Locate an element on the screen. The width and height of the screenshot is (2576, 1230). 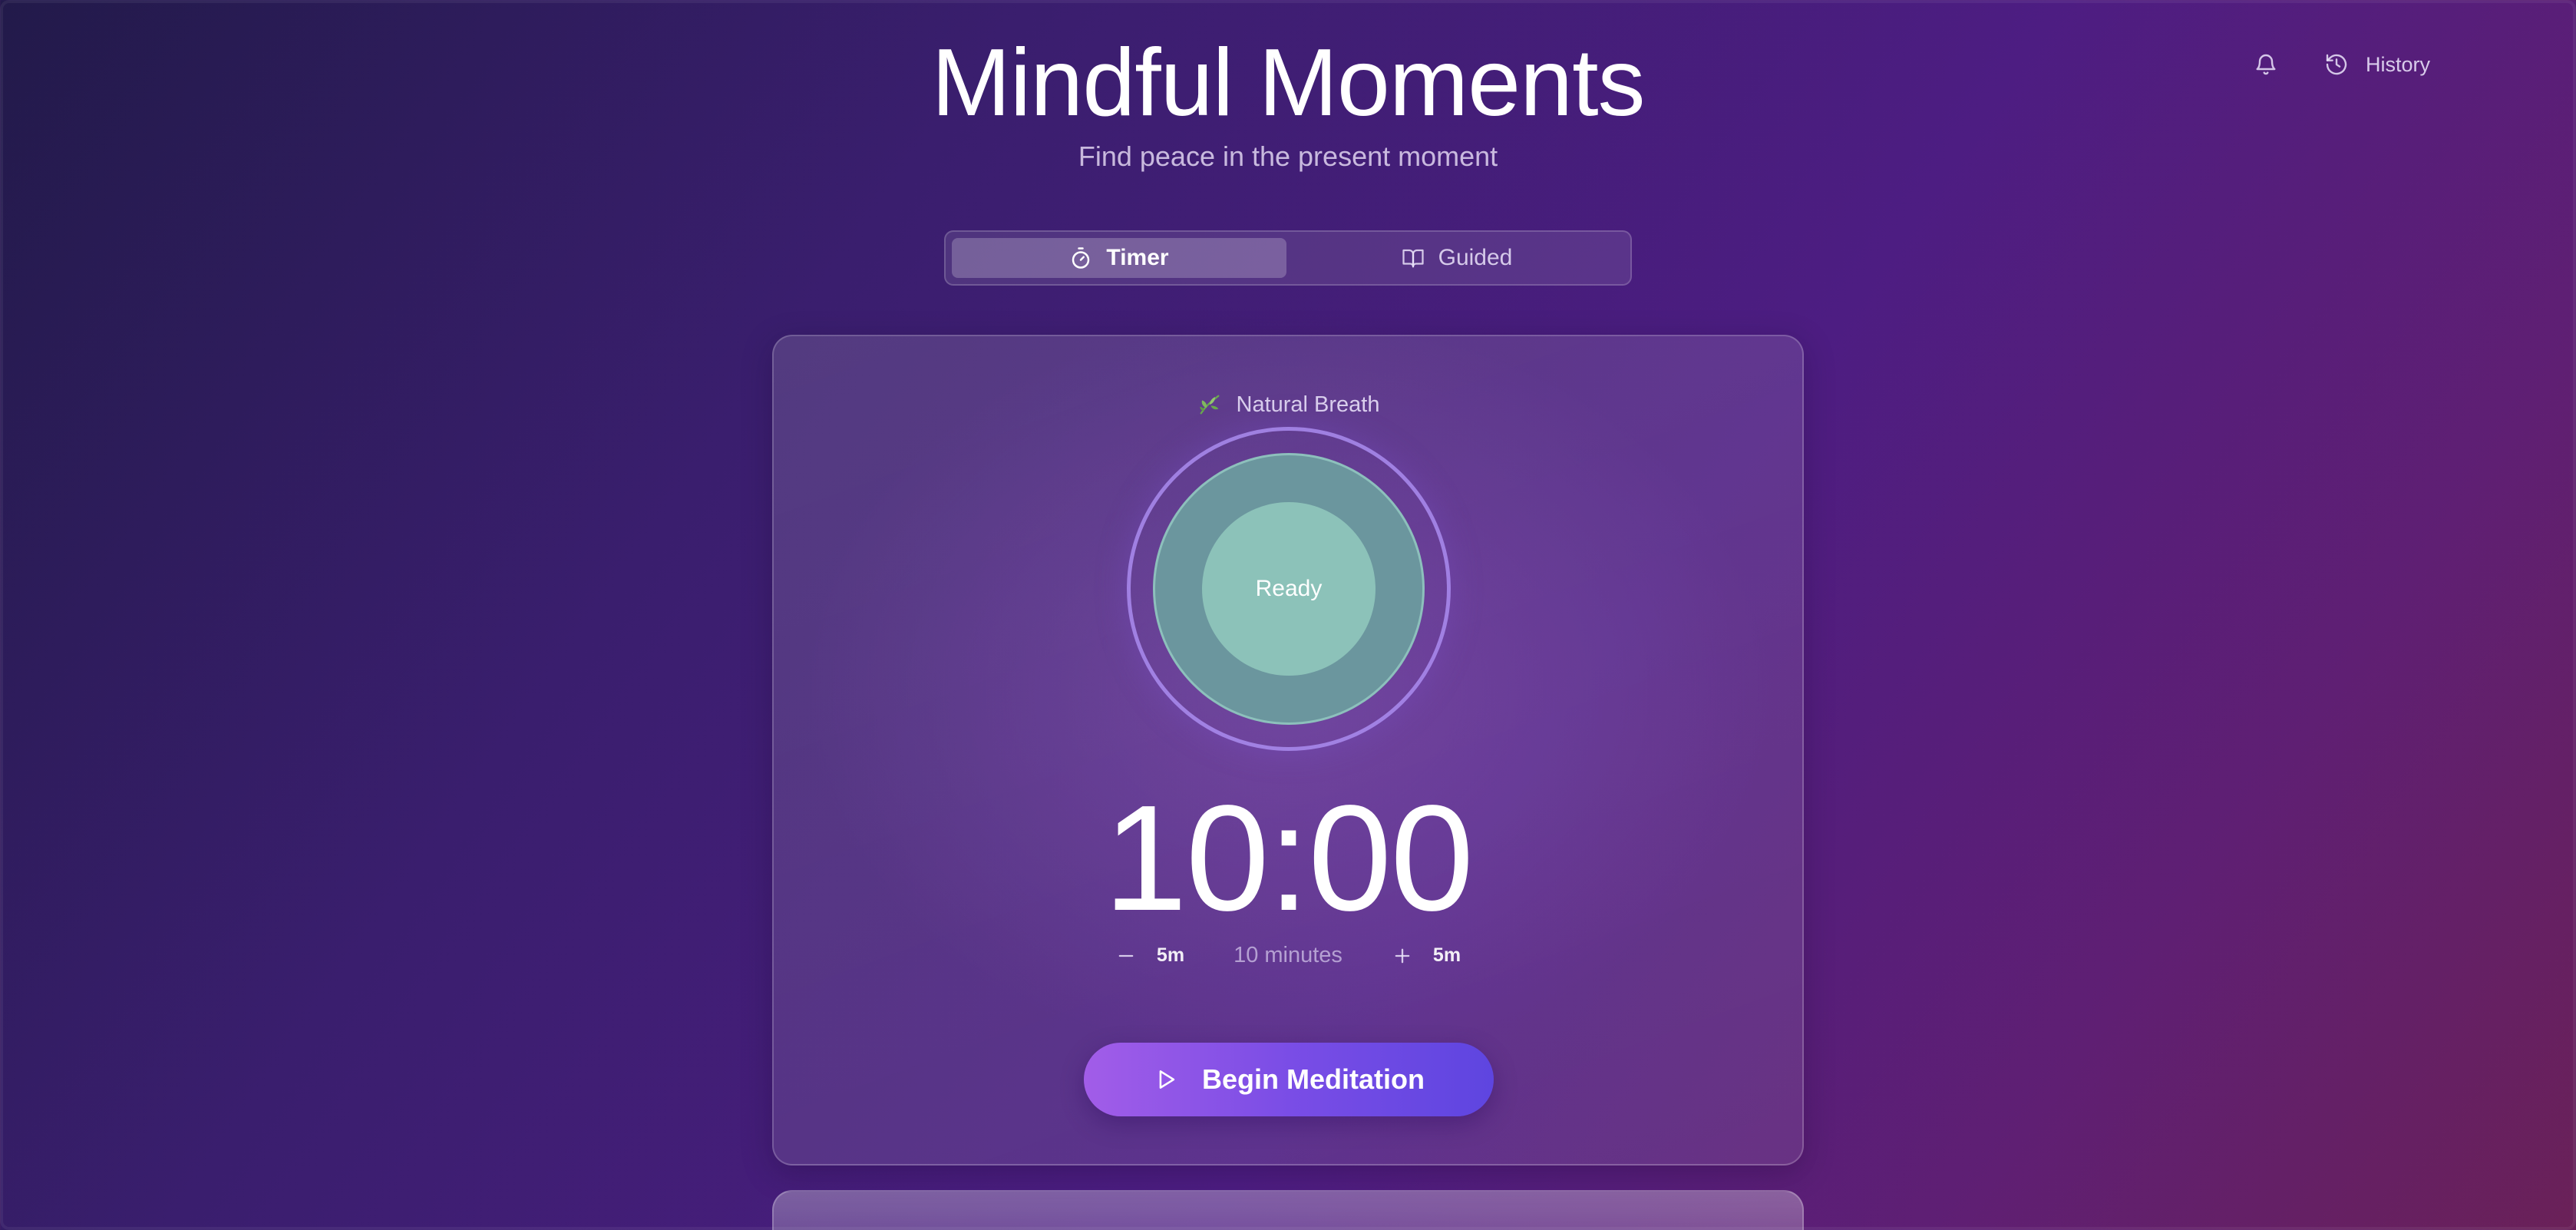
history-button: History is located at coordinates (2377, 64).